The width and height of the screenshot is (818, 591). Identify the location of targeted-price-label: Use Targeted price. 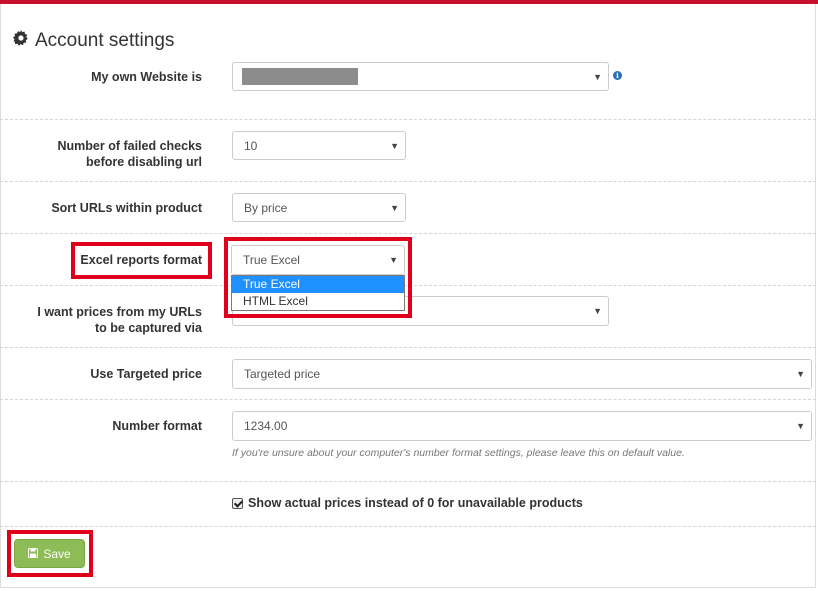
(146, 374).